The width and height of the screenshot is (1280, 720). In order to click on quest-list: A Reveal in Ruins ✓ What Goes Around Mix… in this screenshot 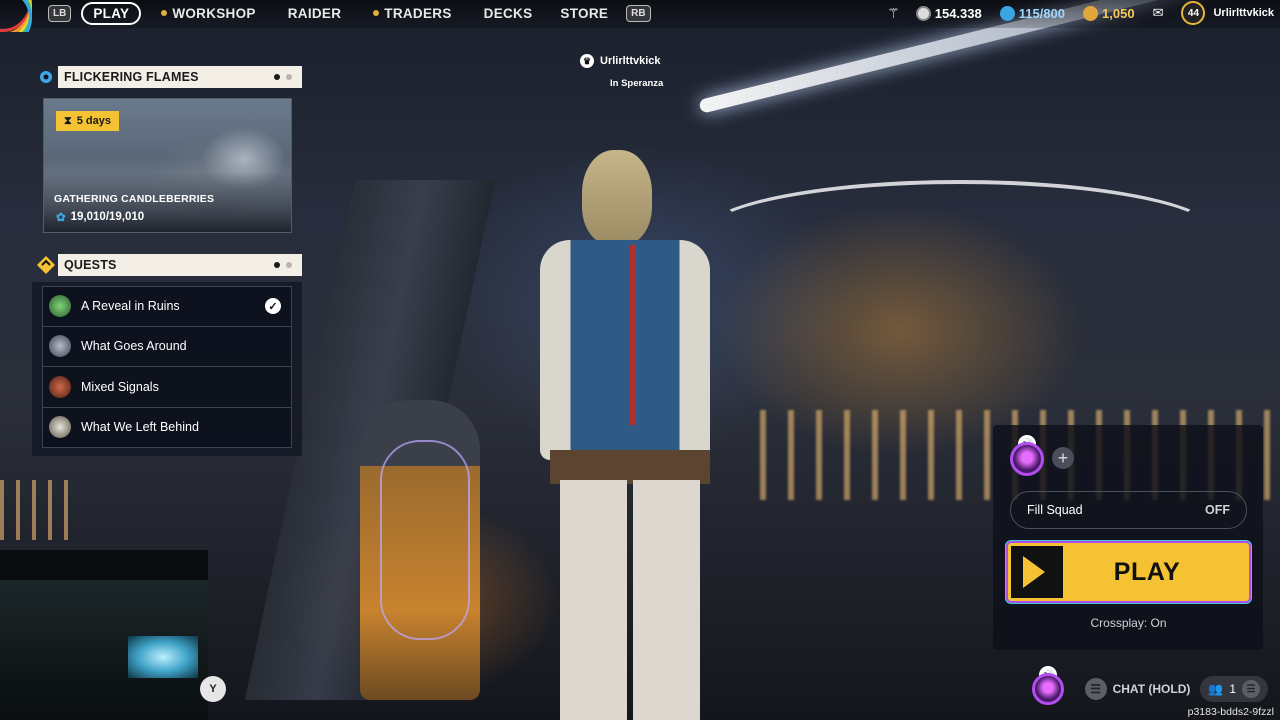, I will do `click(167, 369)`.